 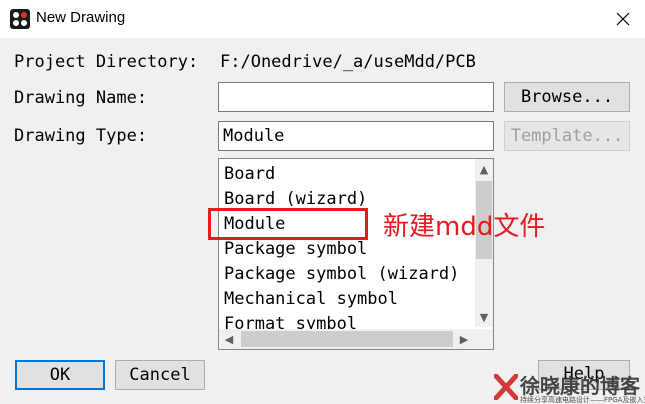 I want to click on drawing-type-field: Module, so click(x=356, y=136).